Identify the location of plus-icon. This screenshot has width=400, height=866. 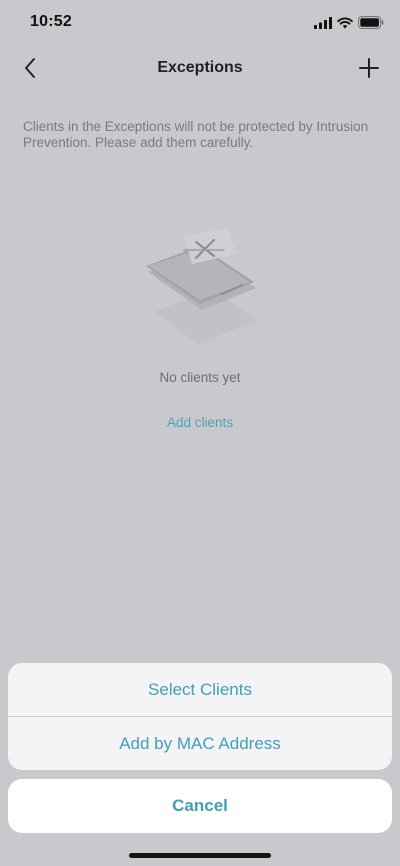
(369, 68).